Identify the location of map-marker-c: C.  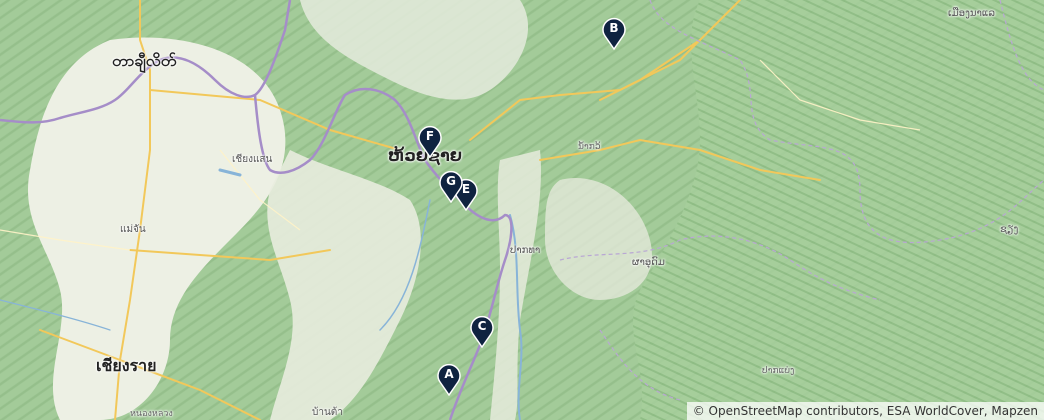
(482, 331).